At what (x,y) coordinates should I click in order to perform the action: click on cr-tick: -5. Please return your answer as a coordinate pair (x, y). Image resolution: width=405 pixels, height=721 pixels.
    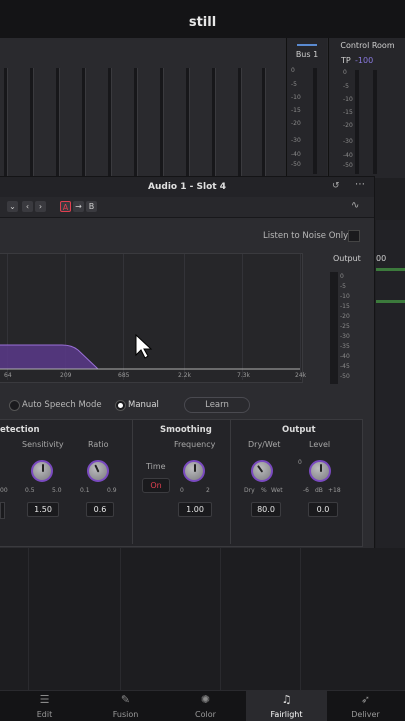
    Looking at the image, I should click on (346, 86).